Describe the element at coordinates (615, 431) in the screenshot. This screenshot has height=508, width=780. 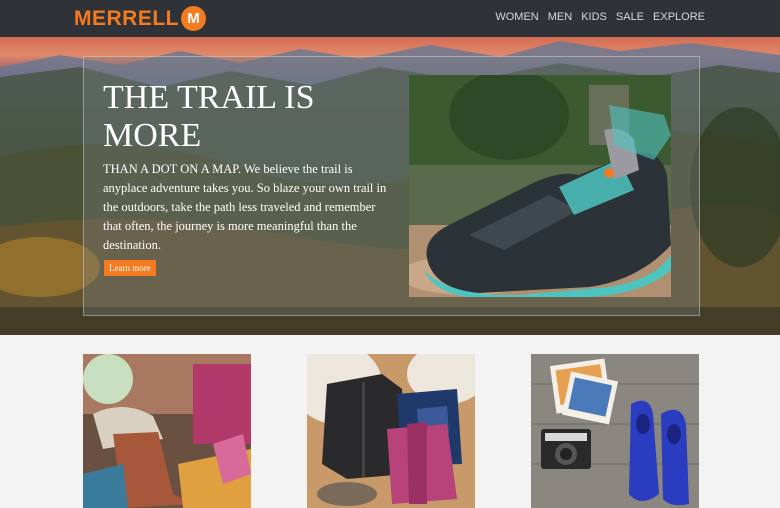
I see `card-camera-shoes-photo` at that location.